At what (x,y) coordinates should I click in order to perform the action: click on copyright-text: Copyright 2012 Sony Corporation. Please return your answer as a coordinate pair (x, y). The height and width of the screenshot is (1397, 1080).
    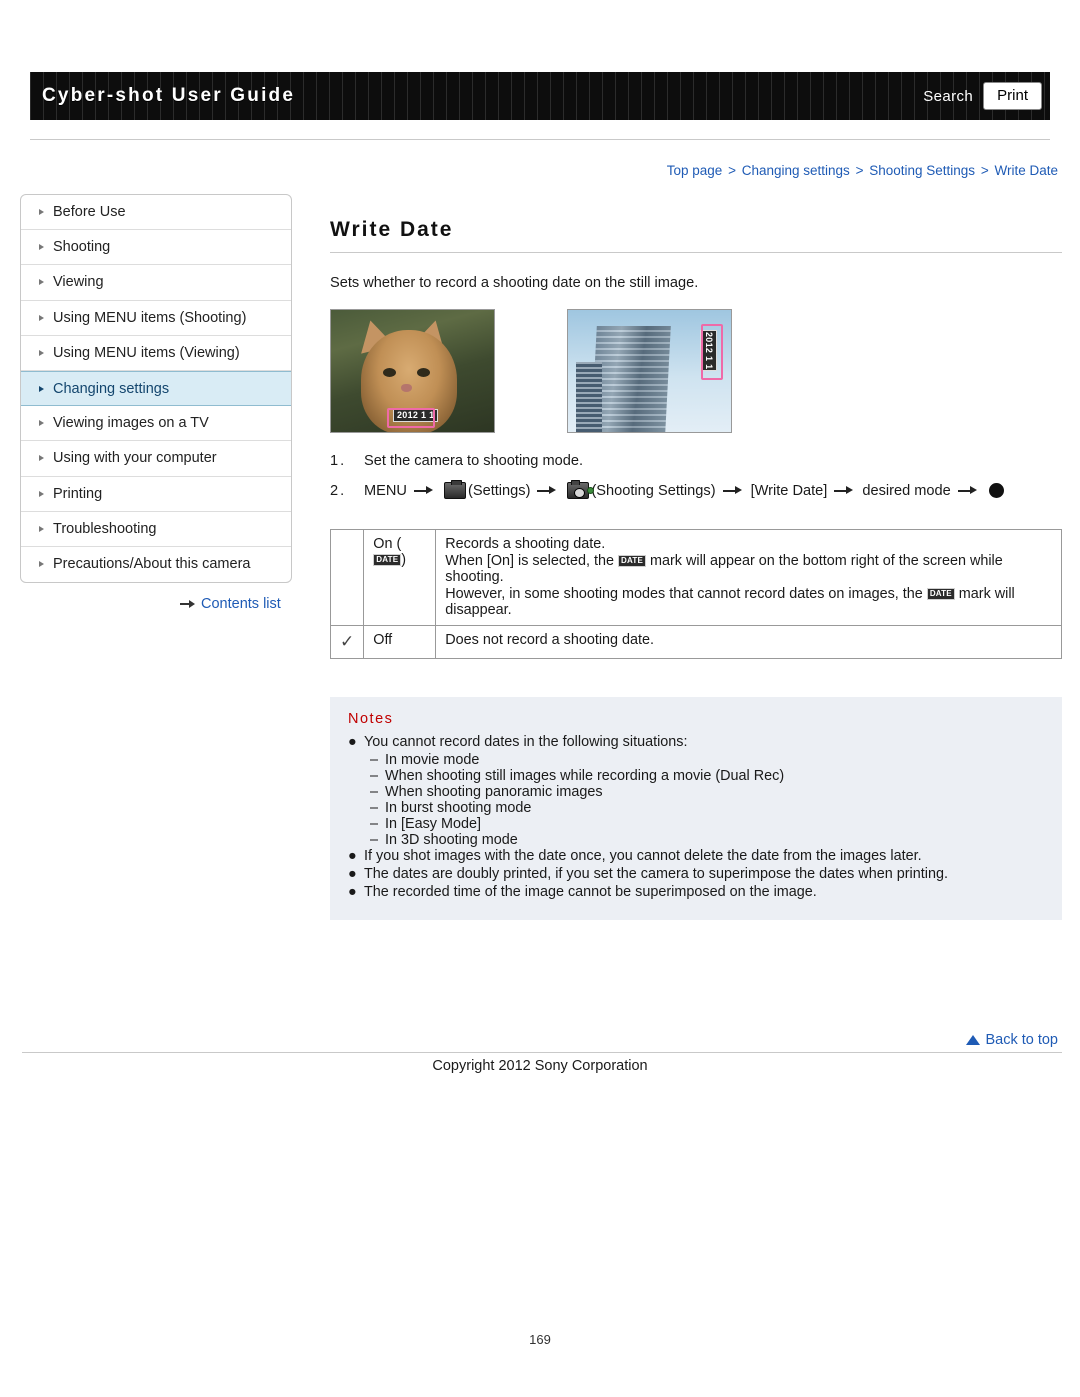
    Looking at the image, I should click on (540, 1066).